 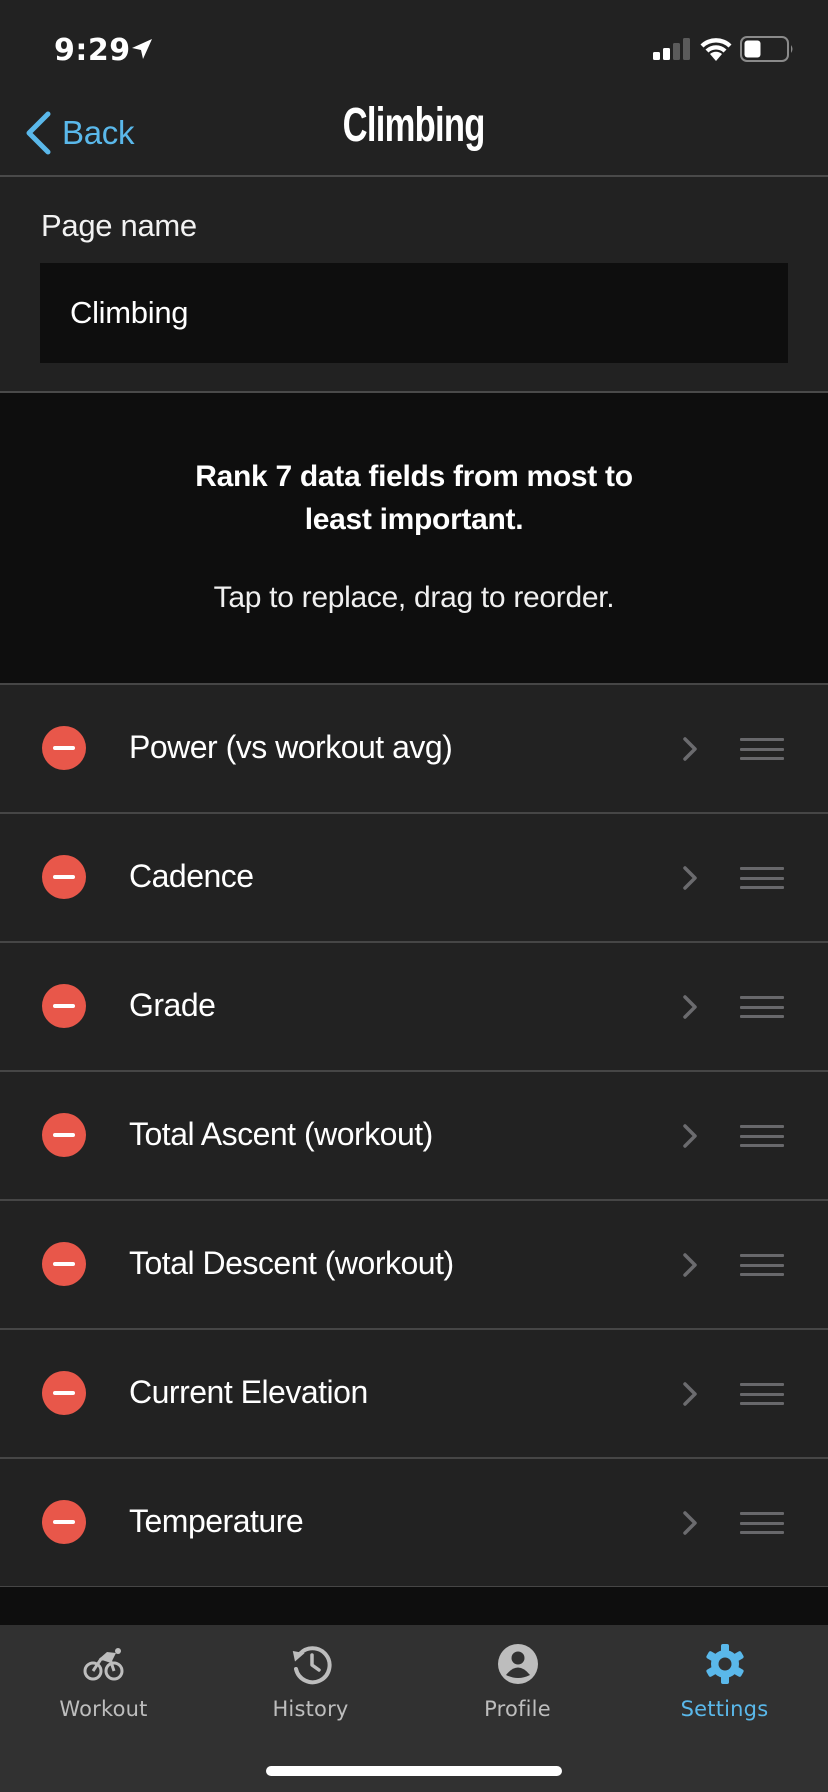 I want to click on instructions-hint: Tap to replace, drag to reorder., so click(x=414, y=597).